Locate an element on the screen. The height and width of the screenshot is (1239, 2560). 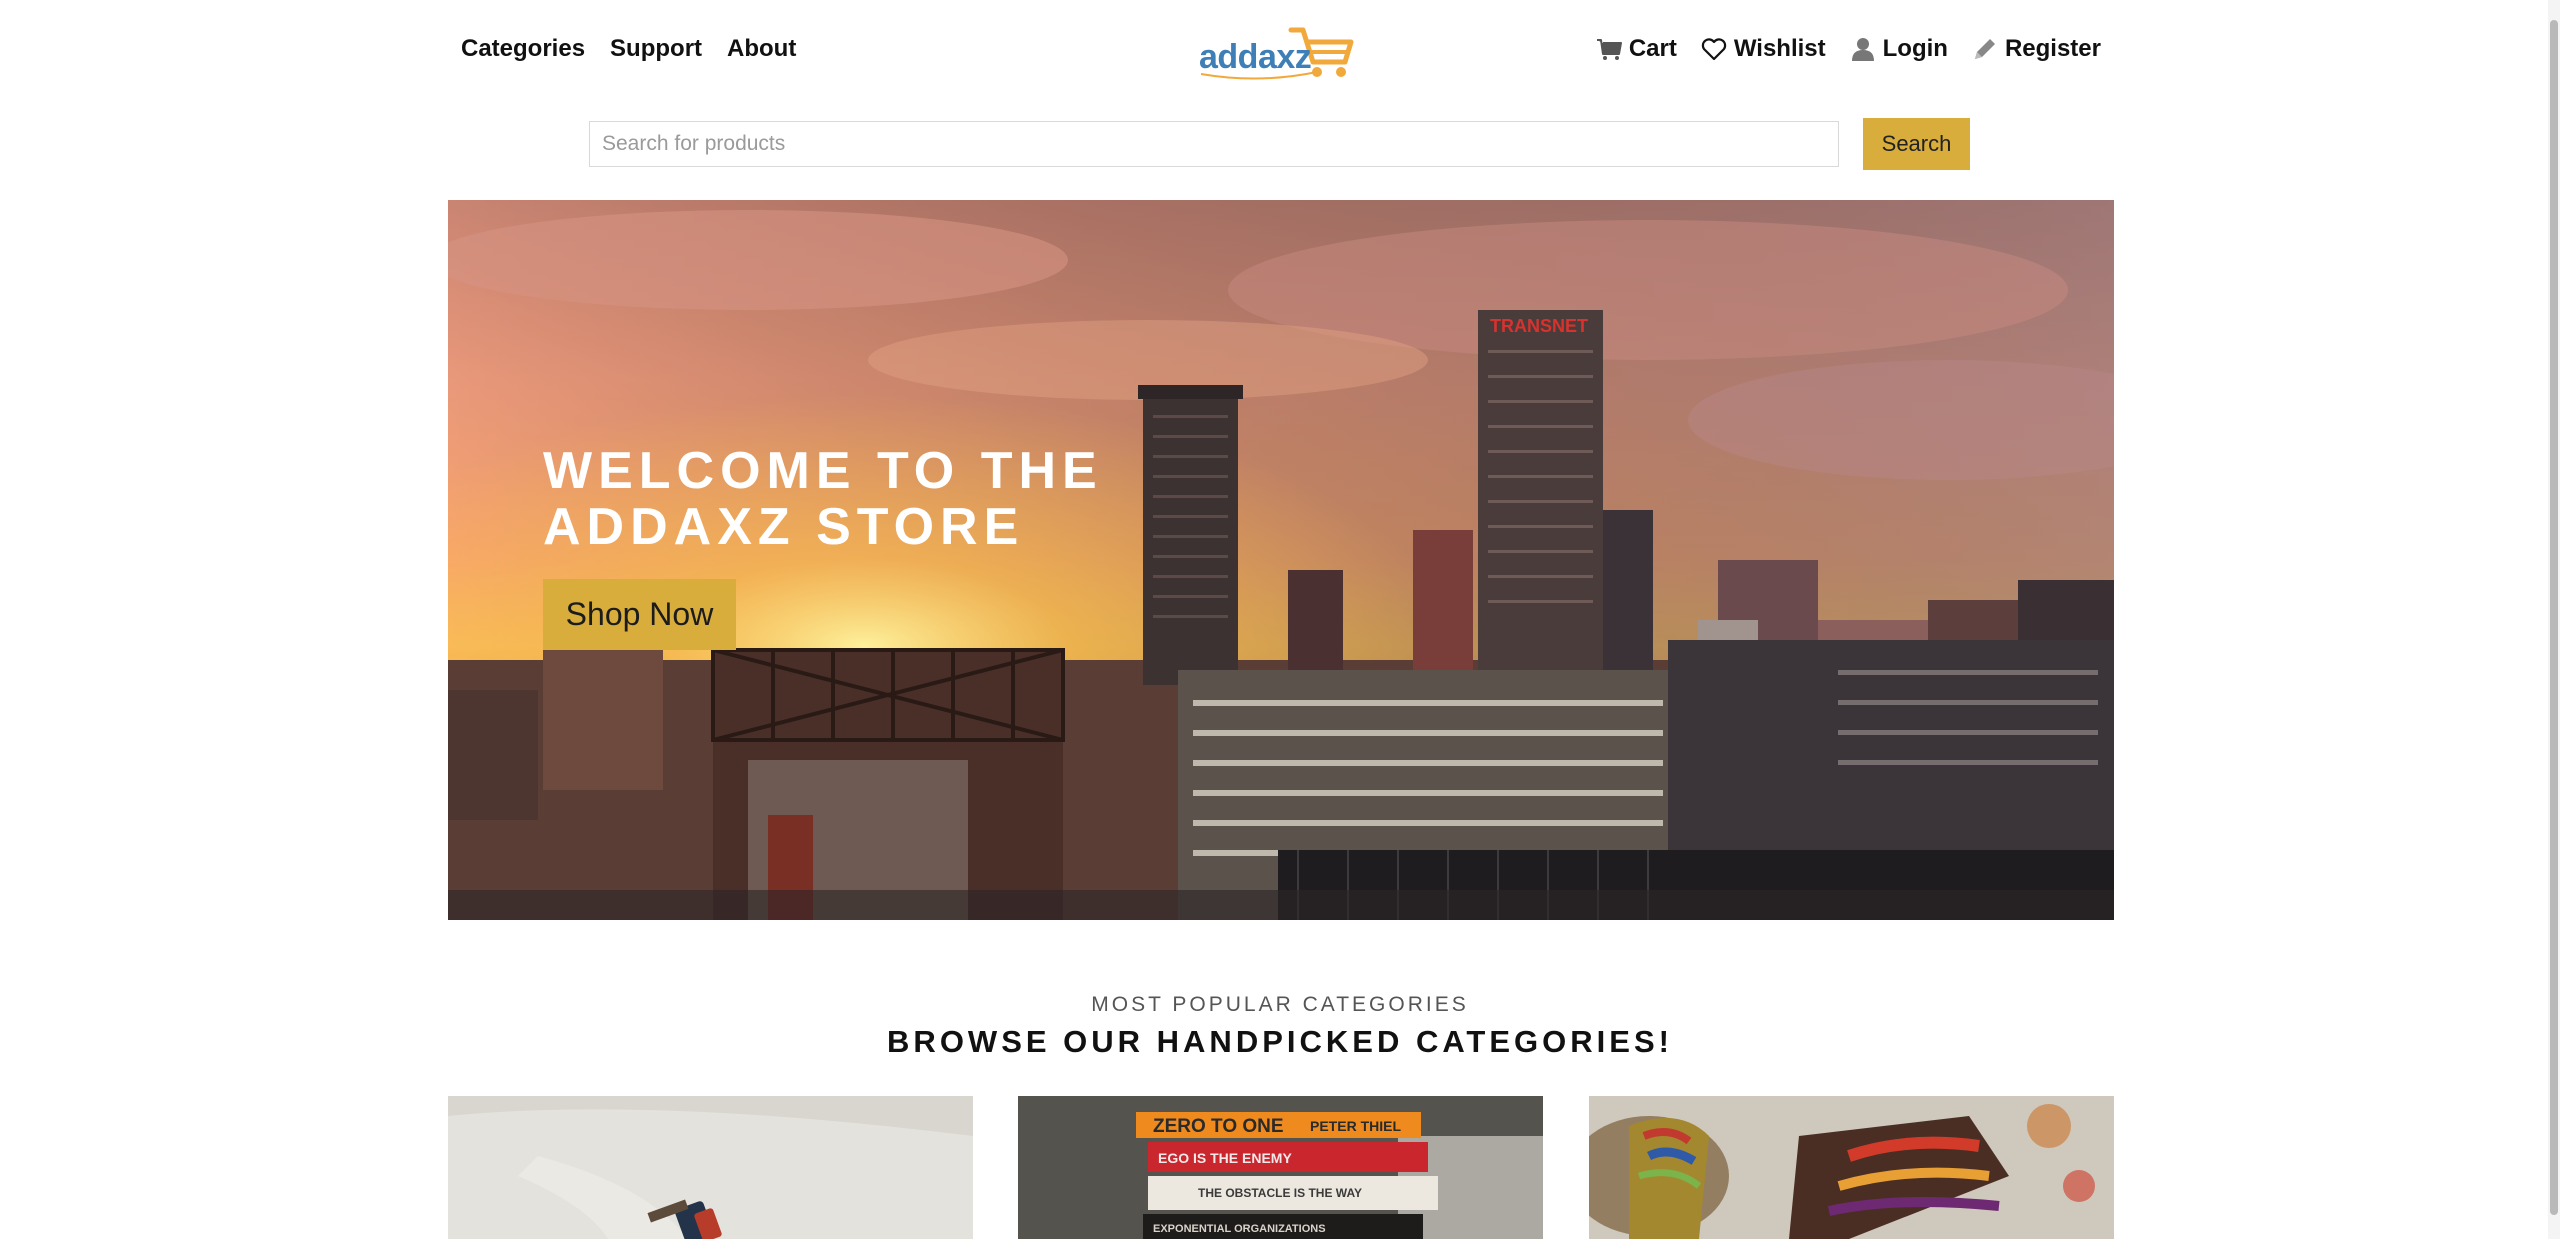
section-title: BROWSE OUR HANDPICKED CATEGORIES! is located at coordinates (1280, 1041).